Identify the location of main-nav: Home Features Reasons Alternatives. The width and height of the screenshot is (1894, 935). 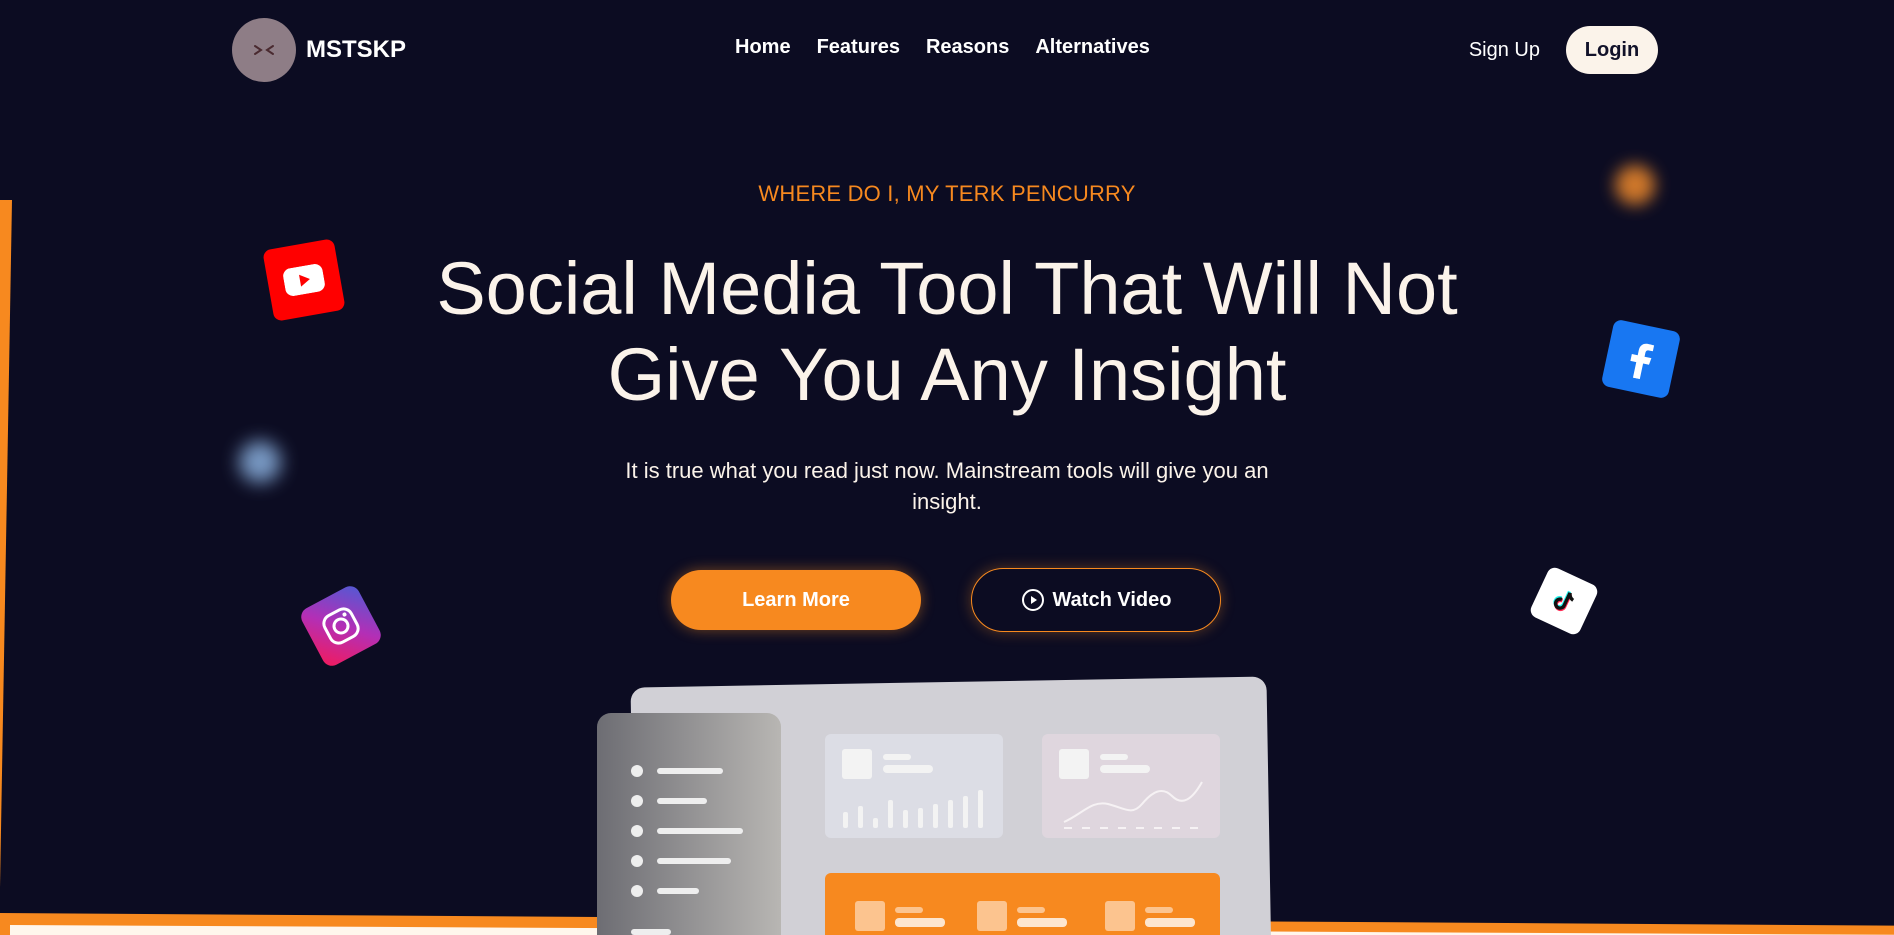
(942, 47).